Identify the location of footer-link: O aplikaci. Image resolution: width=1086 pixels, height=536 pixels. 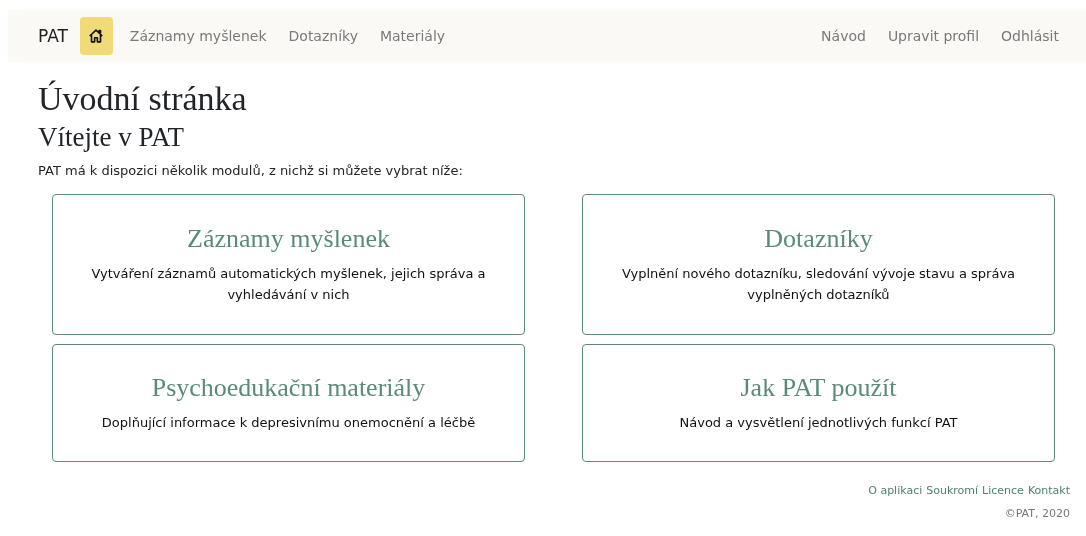
(895, 490).